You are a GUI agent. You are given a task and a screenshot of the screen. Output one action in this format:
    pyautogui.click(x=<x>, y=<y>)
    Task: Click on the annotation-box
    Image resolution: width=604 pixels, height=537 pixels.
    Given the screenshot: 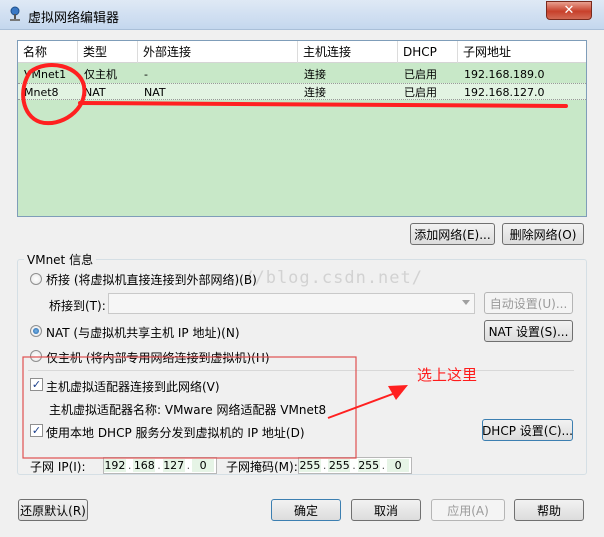 What is the action you would take?
    pyautogui.click(x=189, y=407)
    